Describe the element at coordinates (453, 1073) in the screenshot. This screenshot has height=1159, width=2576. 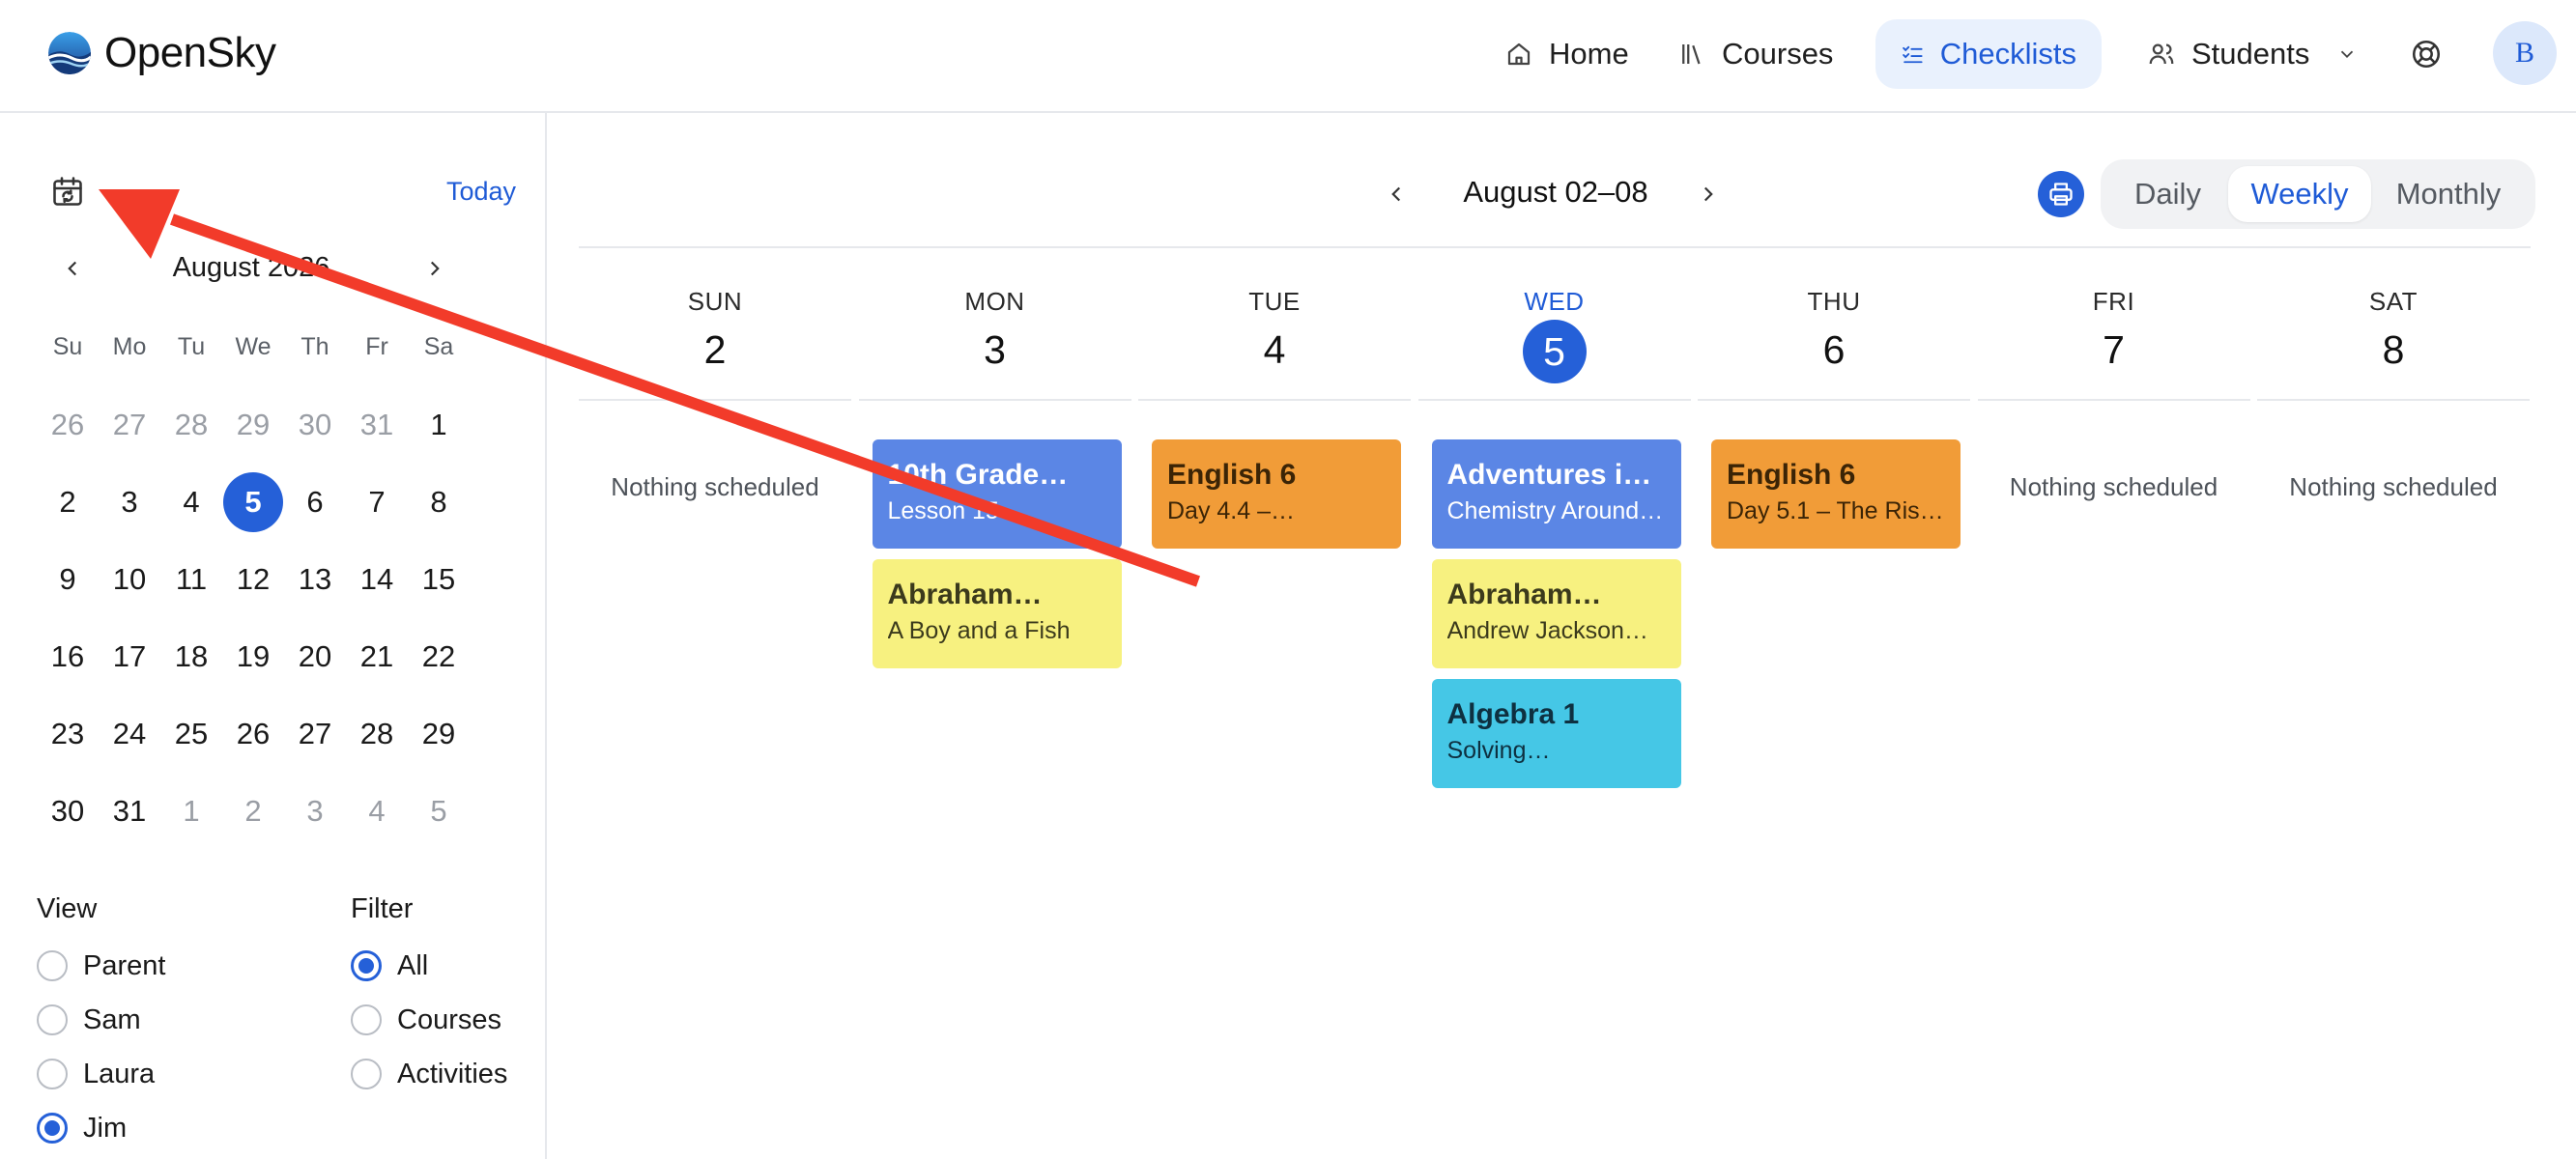
I see `radio-label: Activities` at that location.